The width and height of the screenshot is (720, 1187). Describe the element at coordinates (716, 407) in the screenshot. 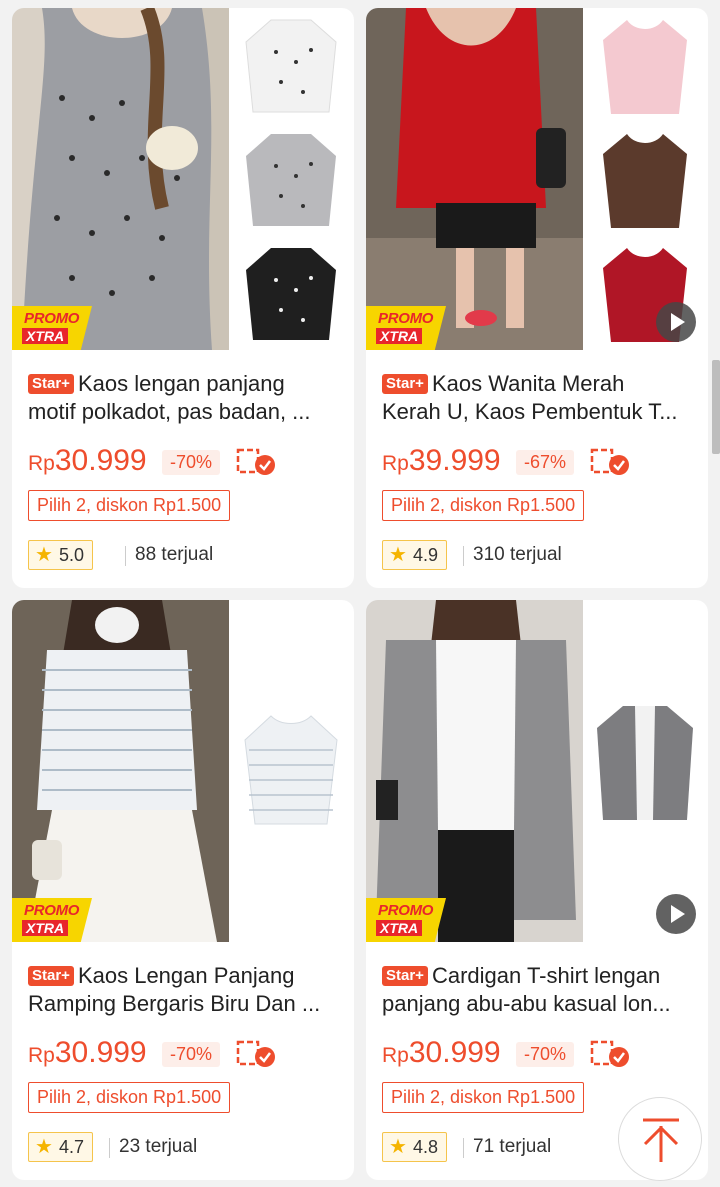

I see `scrollbar` at that location.